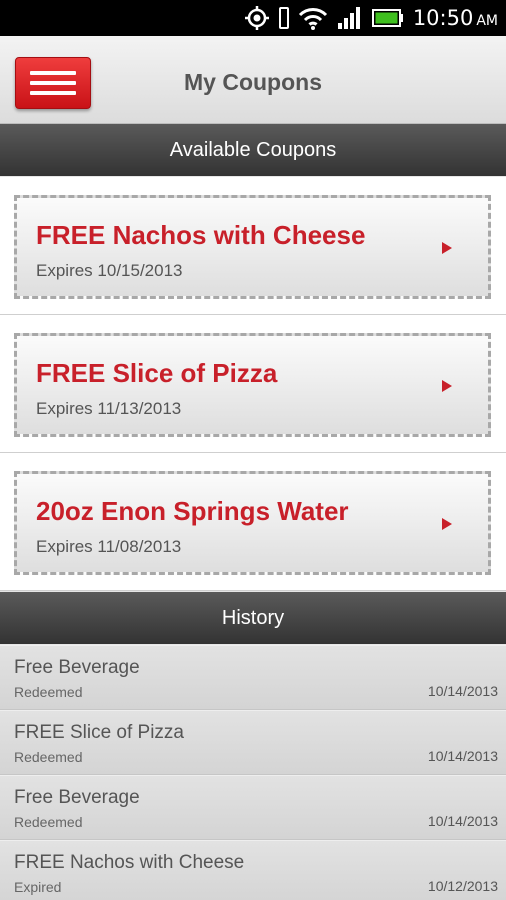 The height and width of the screenshot is (900, 506). I want to click on app-header: My Coupons, so click(253, 80).